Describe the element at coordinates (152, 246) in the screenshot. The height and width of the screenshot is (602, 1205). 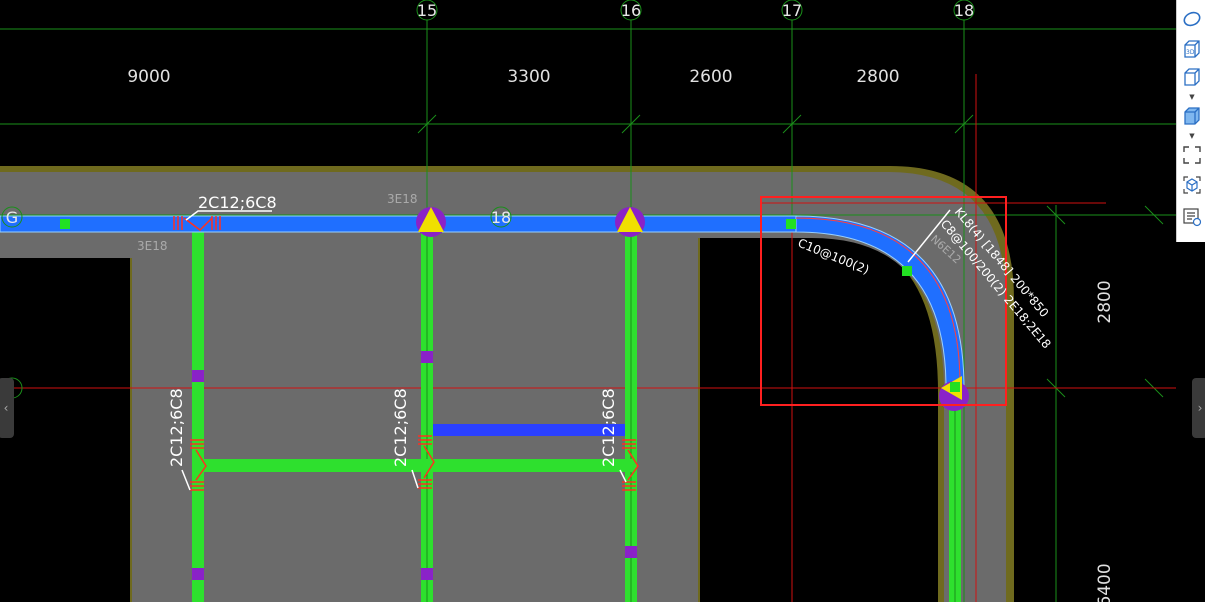
I see `top-rebar-label-a: 3E18` at that location.